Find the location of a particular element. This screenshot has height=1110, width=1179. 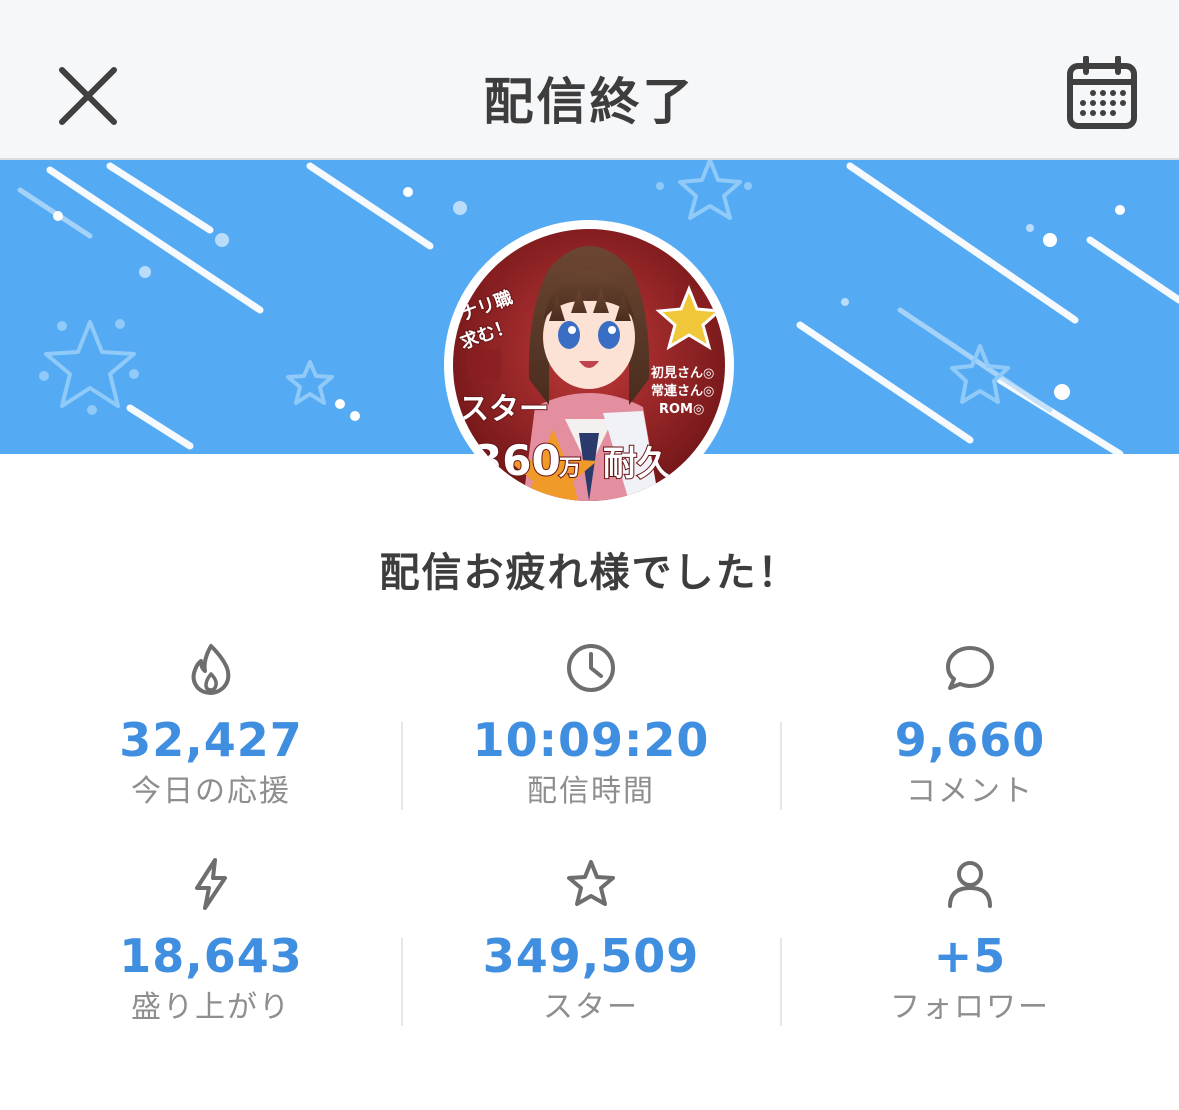

svg-text: スター is located at coordinates (504, 409).